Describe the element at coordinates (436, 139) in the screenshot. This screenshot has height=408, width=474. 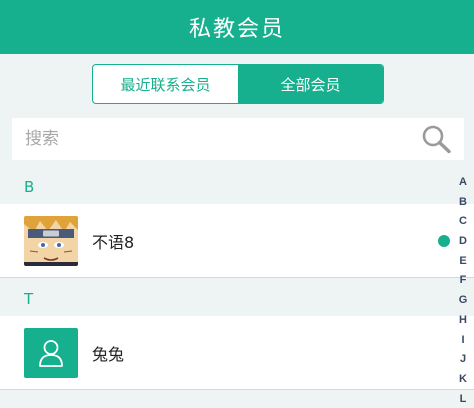
I see `search-icon` at that location.